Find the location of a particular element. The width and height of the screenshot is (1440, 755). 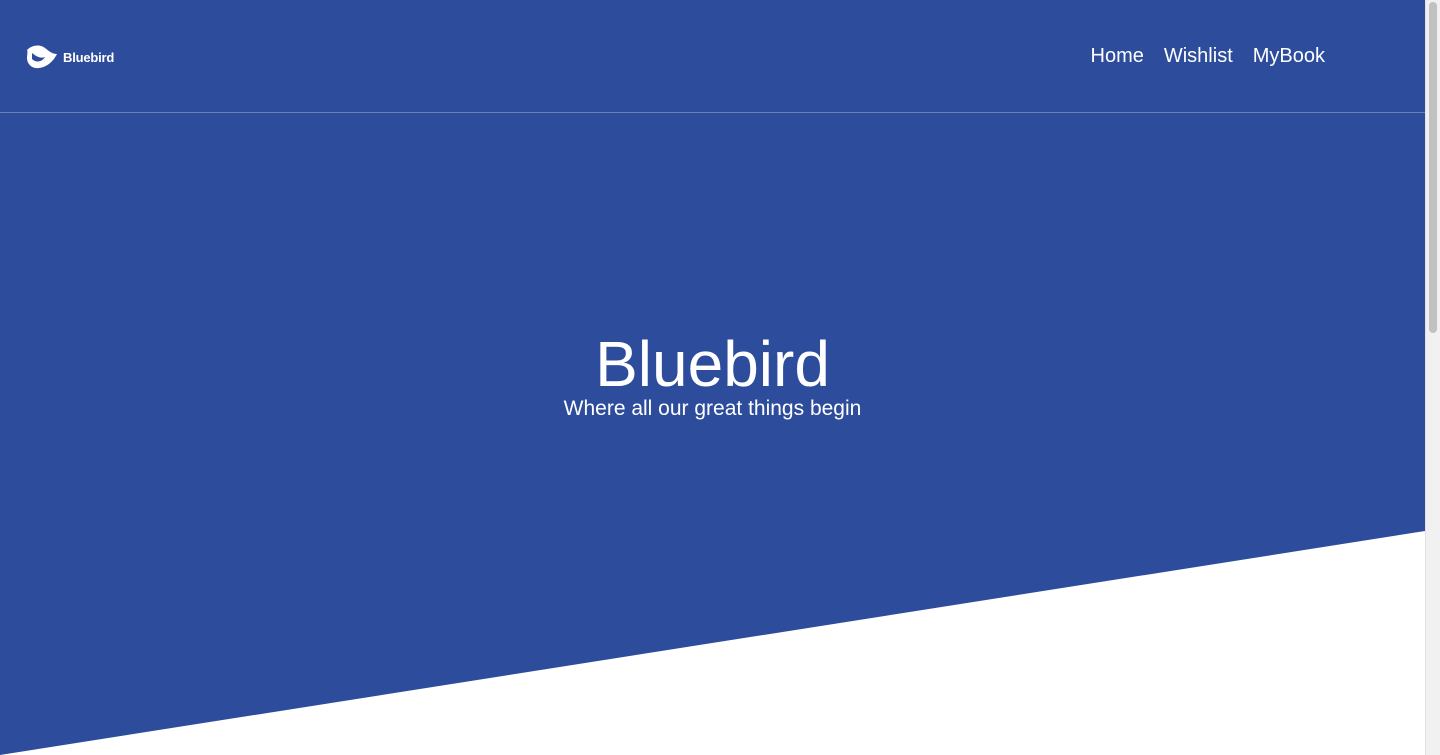

nav-mybook: MyBook is located at coordinates (1289, 56).